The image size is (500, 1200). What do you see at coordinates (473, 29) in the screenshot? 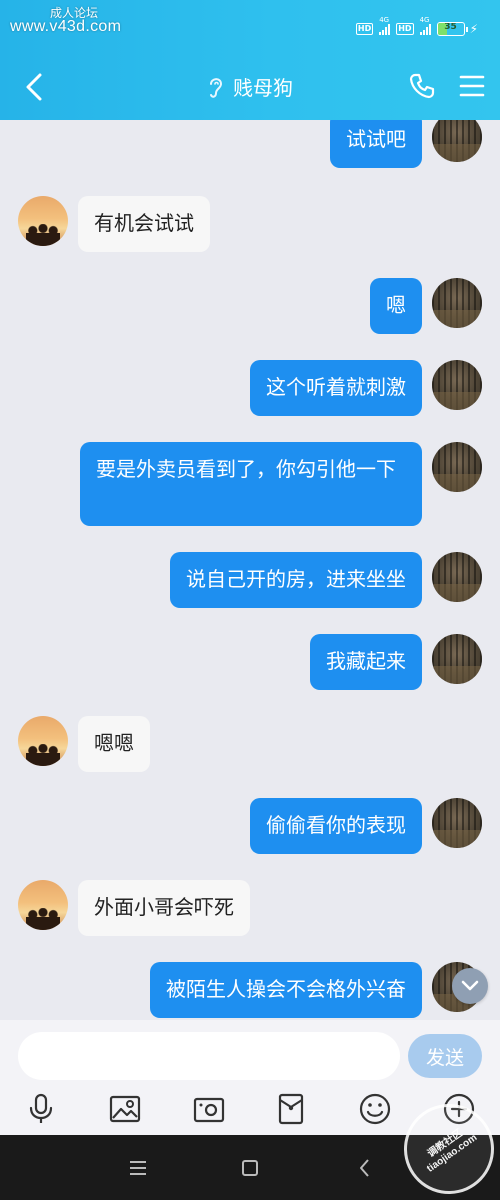
I see `charging-icon: ⚡` at bounding box center [473, 29].